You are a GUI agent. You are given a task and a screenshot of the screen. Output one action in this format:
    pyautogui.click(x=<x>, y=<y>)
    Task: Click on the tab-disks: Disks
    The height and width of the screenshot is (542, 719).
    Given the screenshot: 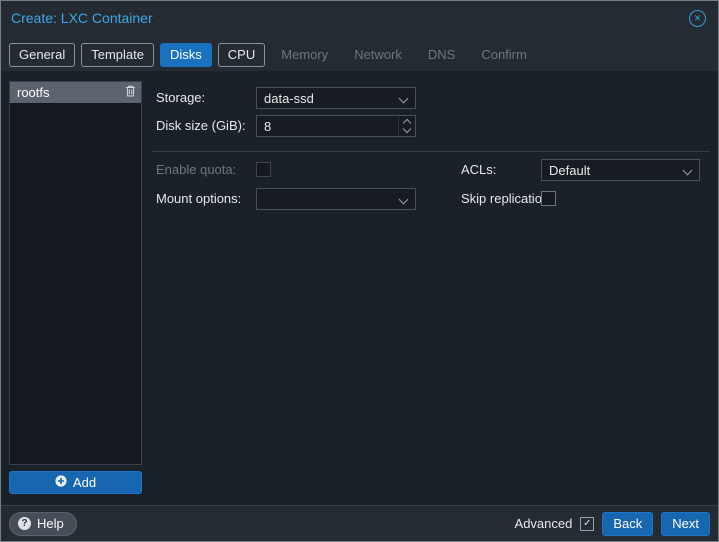 What is the action you would take?
    pyautogui.click(x=186, y=55)
    